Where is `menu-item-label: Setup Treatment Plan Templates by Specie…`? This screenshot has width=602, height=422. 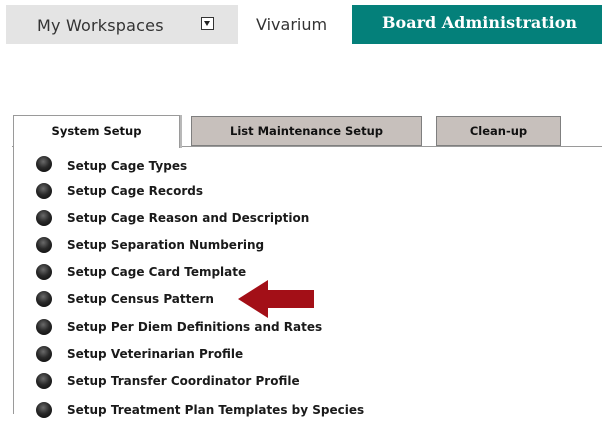 menu-item-label: Setup Treatment Plan Templates by Specie… is located at coordinates (215, 410).